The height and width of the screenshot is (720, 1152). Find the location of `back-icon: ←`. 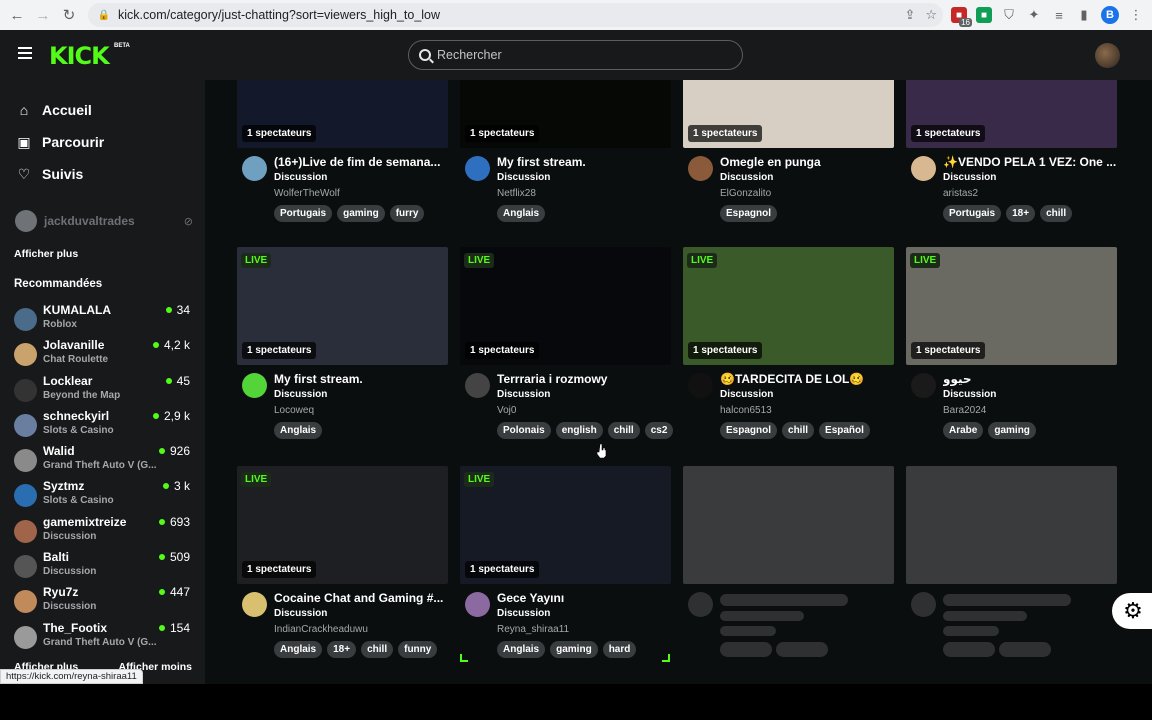

back-icon: ← is located at coordinates (17, 15).